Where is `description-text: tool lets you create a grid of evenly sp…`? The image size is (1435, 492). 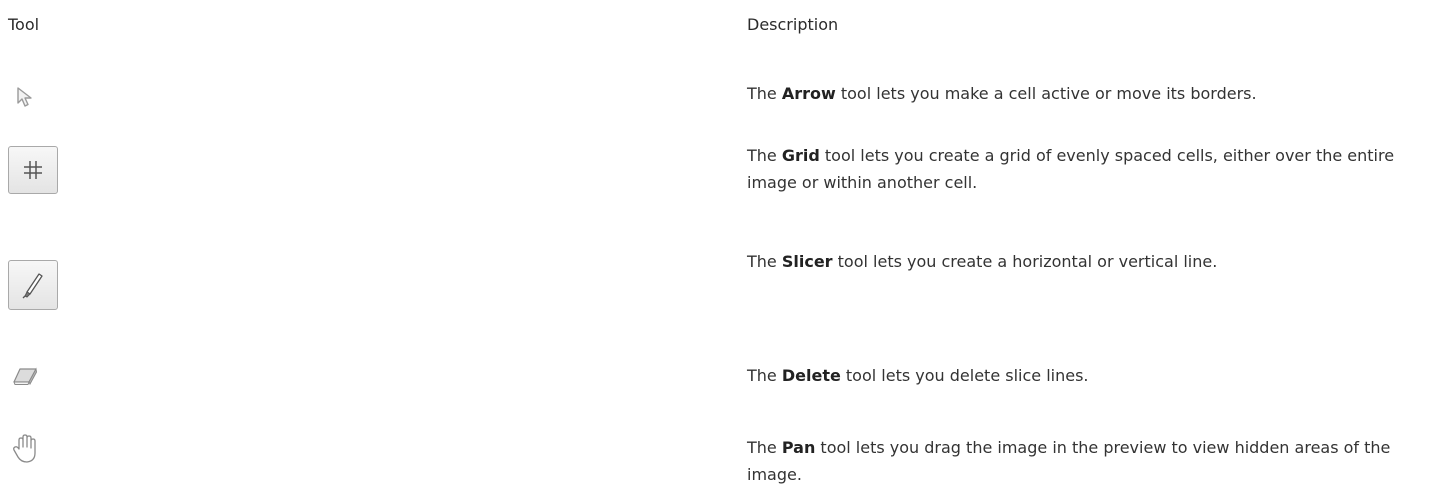 description-text: tool lets you create a grid of evenly sp… is located at coordinates (1071, 169).